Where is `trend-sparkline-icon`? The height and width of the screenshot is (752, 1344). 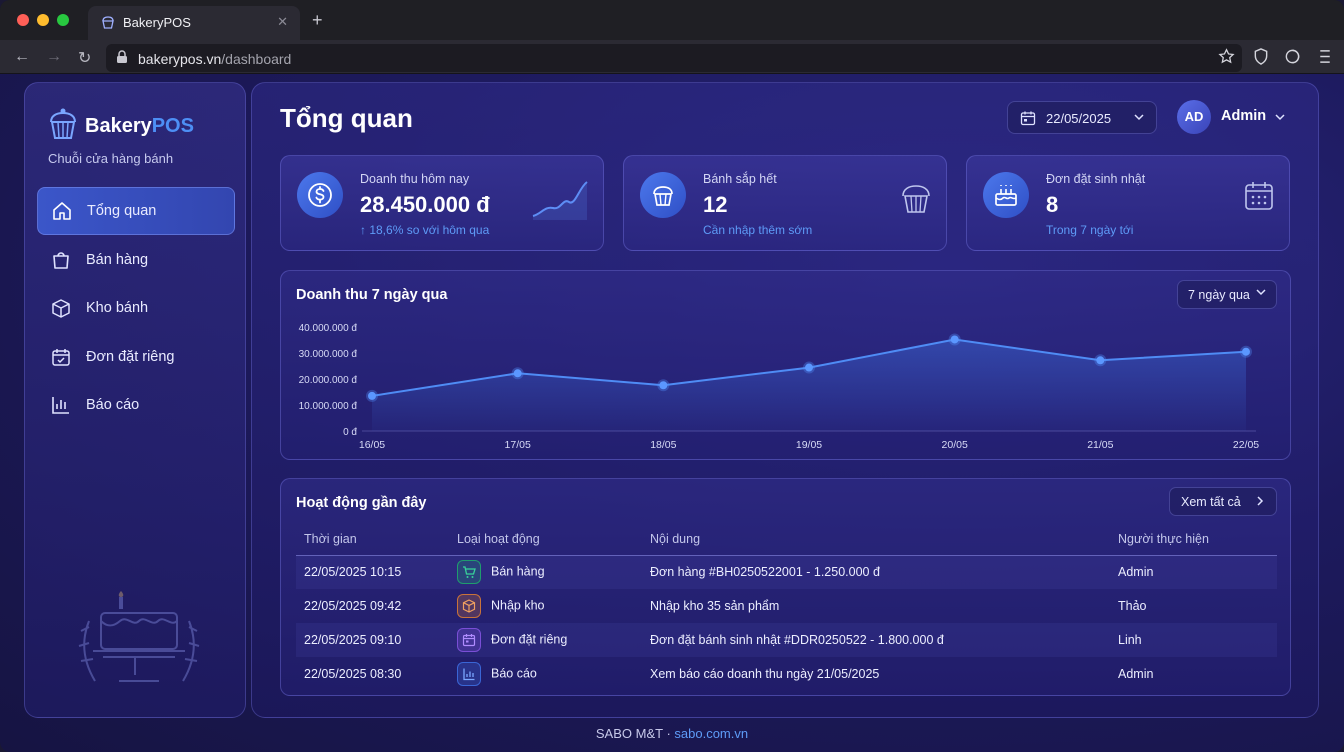 trend-sparkline-icon is located at coordinates (560, 200).